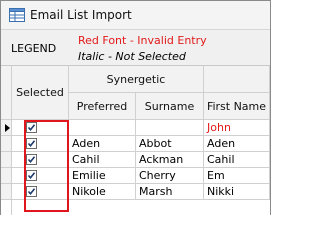  I want to click on legend-invalid-entry: Red Font - Invalid Entry, so click(142, 40).